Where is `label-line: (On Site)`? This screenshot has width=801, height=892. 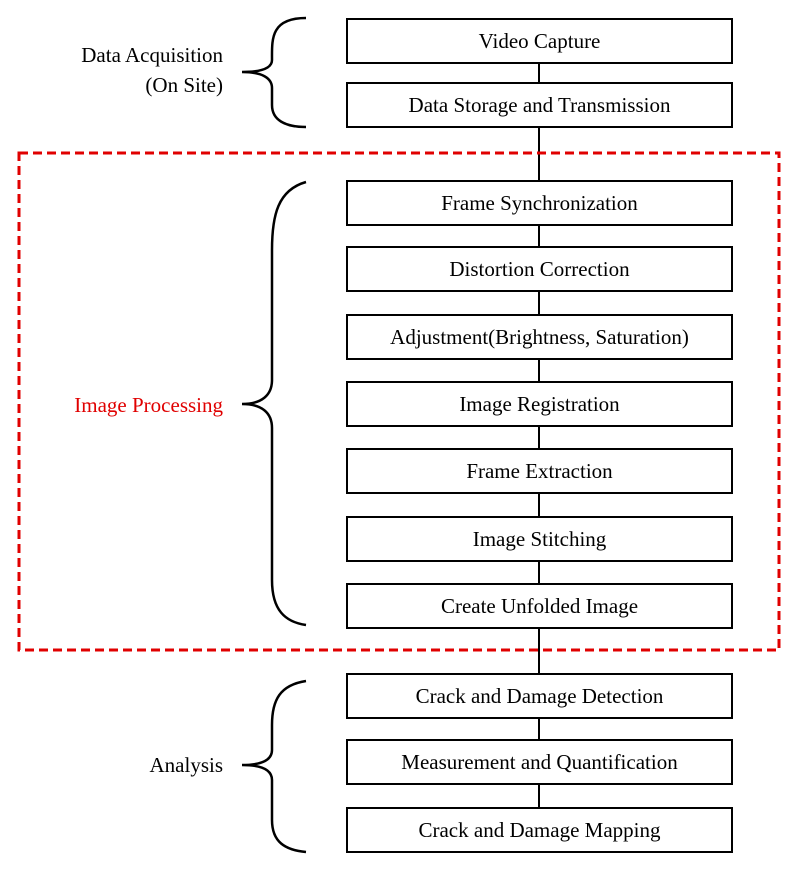
label-line: (On Site) is located at coordinates (184, 85).